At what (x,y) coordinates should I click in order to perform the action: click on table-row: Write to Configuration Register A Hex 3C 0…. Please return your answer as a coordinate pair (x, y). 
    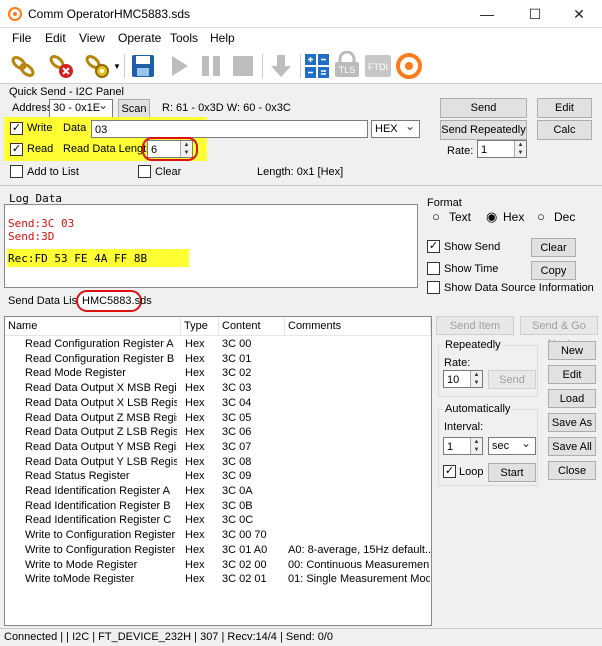
    Looking at the image, I should click on (218, 535).